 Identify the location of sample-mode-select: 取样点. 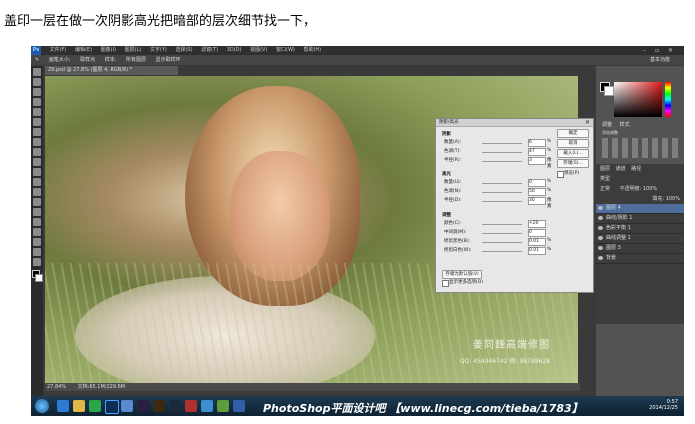
(87, 60).